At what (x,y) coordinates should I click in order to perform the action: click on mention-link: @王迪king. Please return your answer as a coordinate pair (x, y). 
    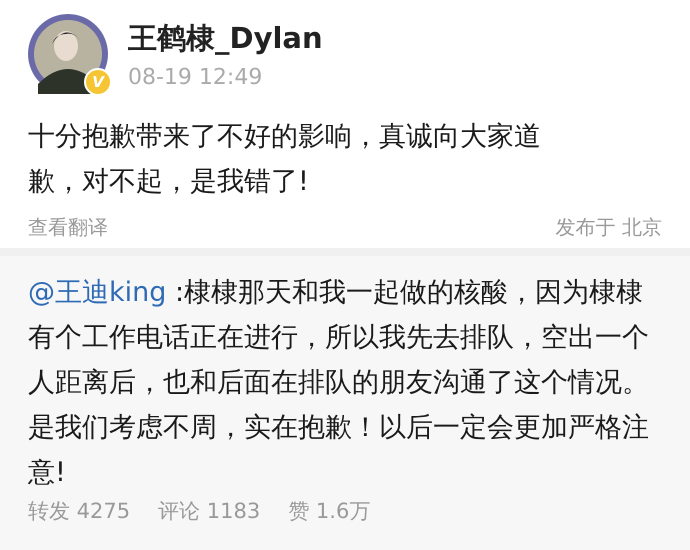
    Looking at the image, I should click on (97, 292).